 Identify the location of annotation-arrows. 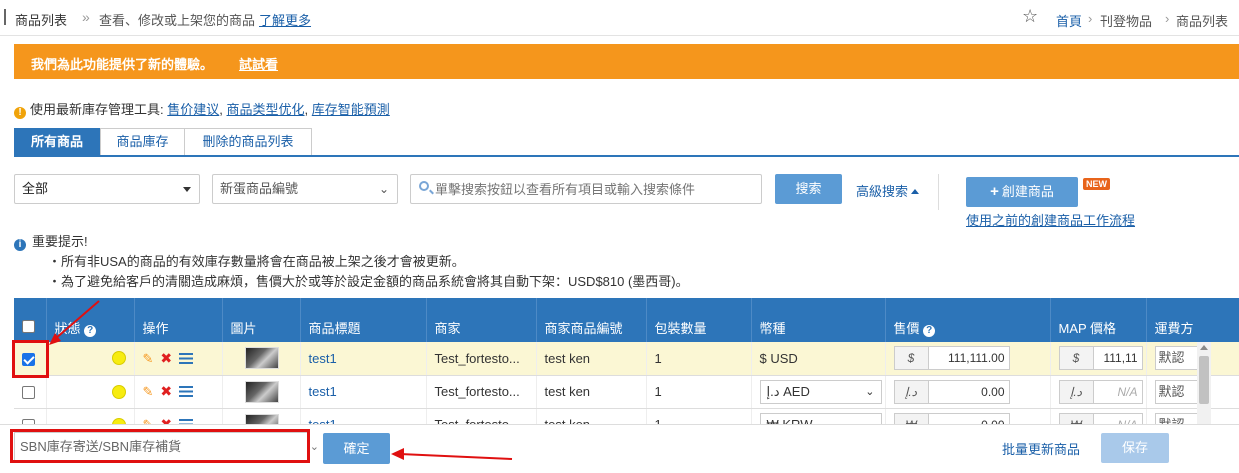
(281, 380).